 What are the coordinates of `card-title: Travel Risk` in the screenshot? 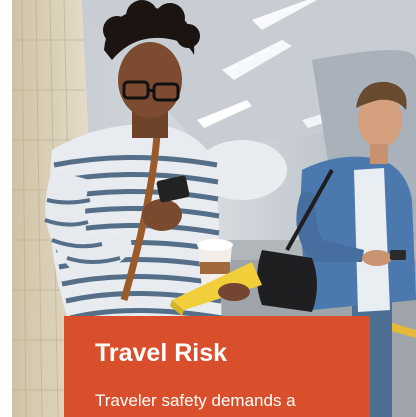 It's located at (161, 353).